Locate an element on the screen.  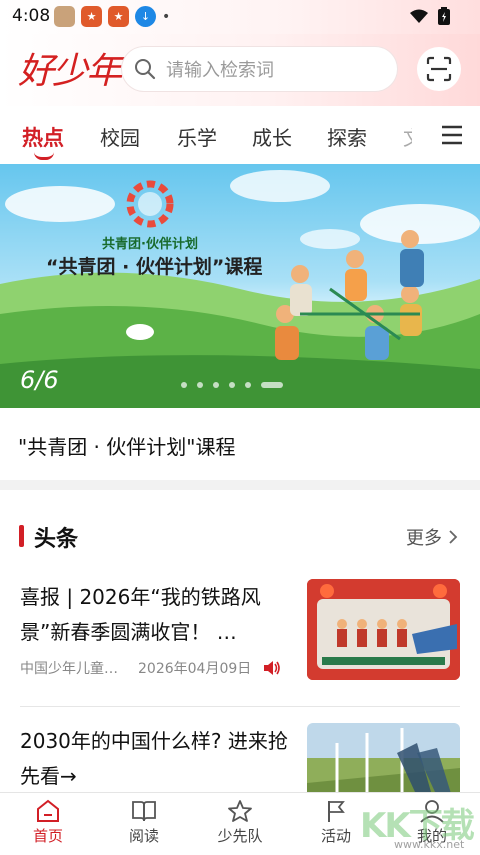
tab-learning: 乐学 is located at coordinates (197, 136).